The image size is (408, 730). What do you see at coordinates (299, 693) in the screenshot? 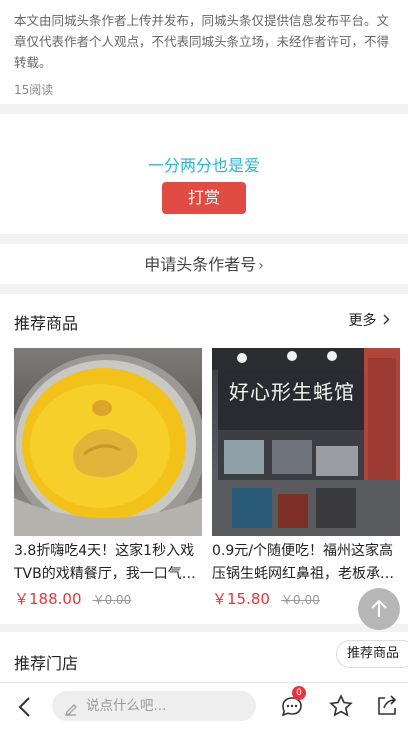
I see `comment-count-badge: 0` at bounding box center [299, 693].